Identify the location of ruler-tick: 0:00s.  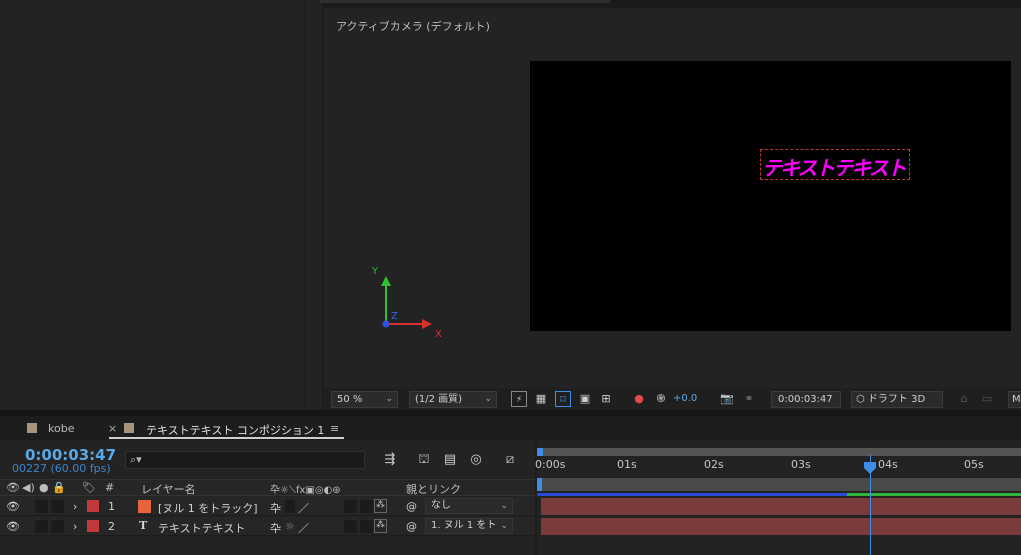
(550, 464).